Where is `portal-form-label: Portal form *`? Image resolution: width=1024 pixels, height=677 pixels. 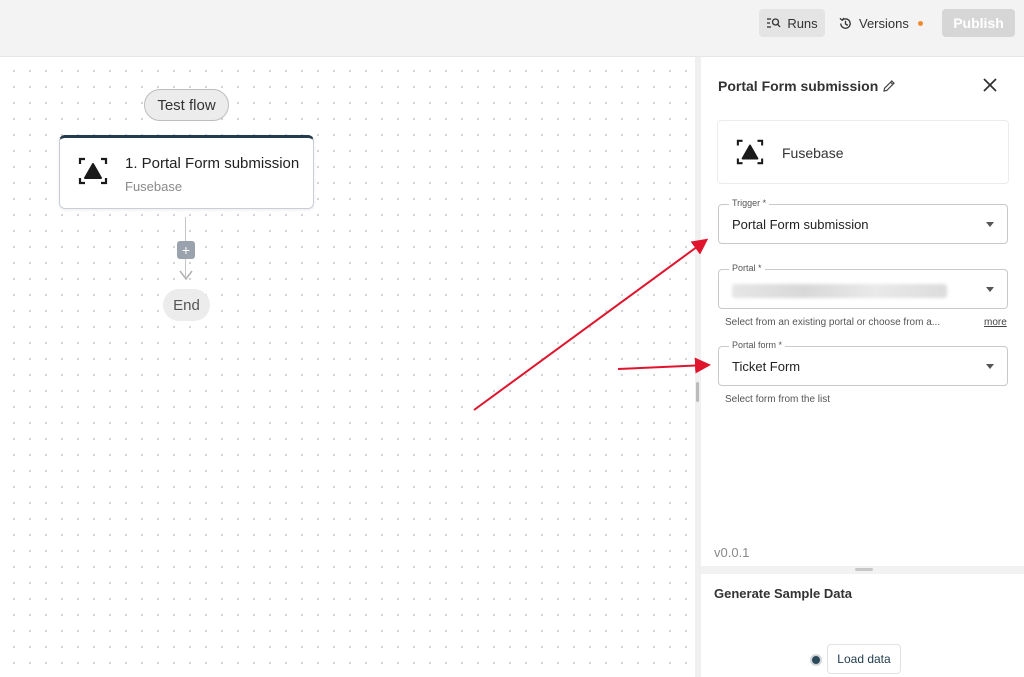 portal-form-label: Portal form * is located at coordinates (757, 345).